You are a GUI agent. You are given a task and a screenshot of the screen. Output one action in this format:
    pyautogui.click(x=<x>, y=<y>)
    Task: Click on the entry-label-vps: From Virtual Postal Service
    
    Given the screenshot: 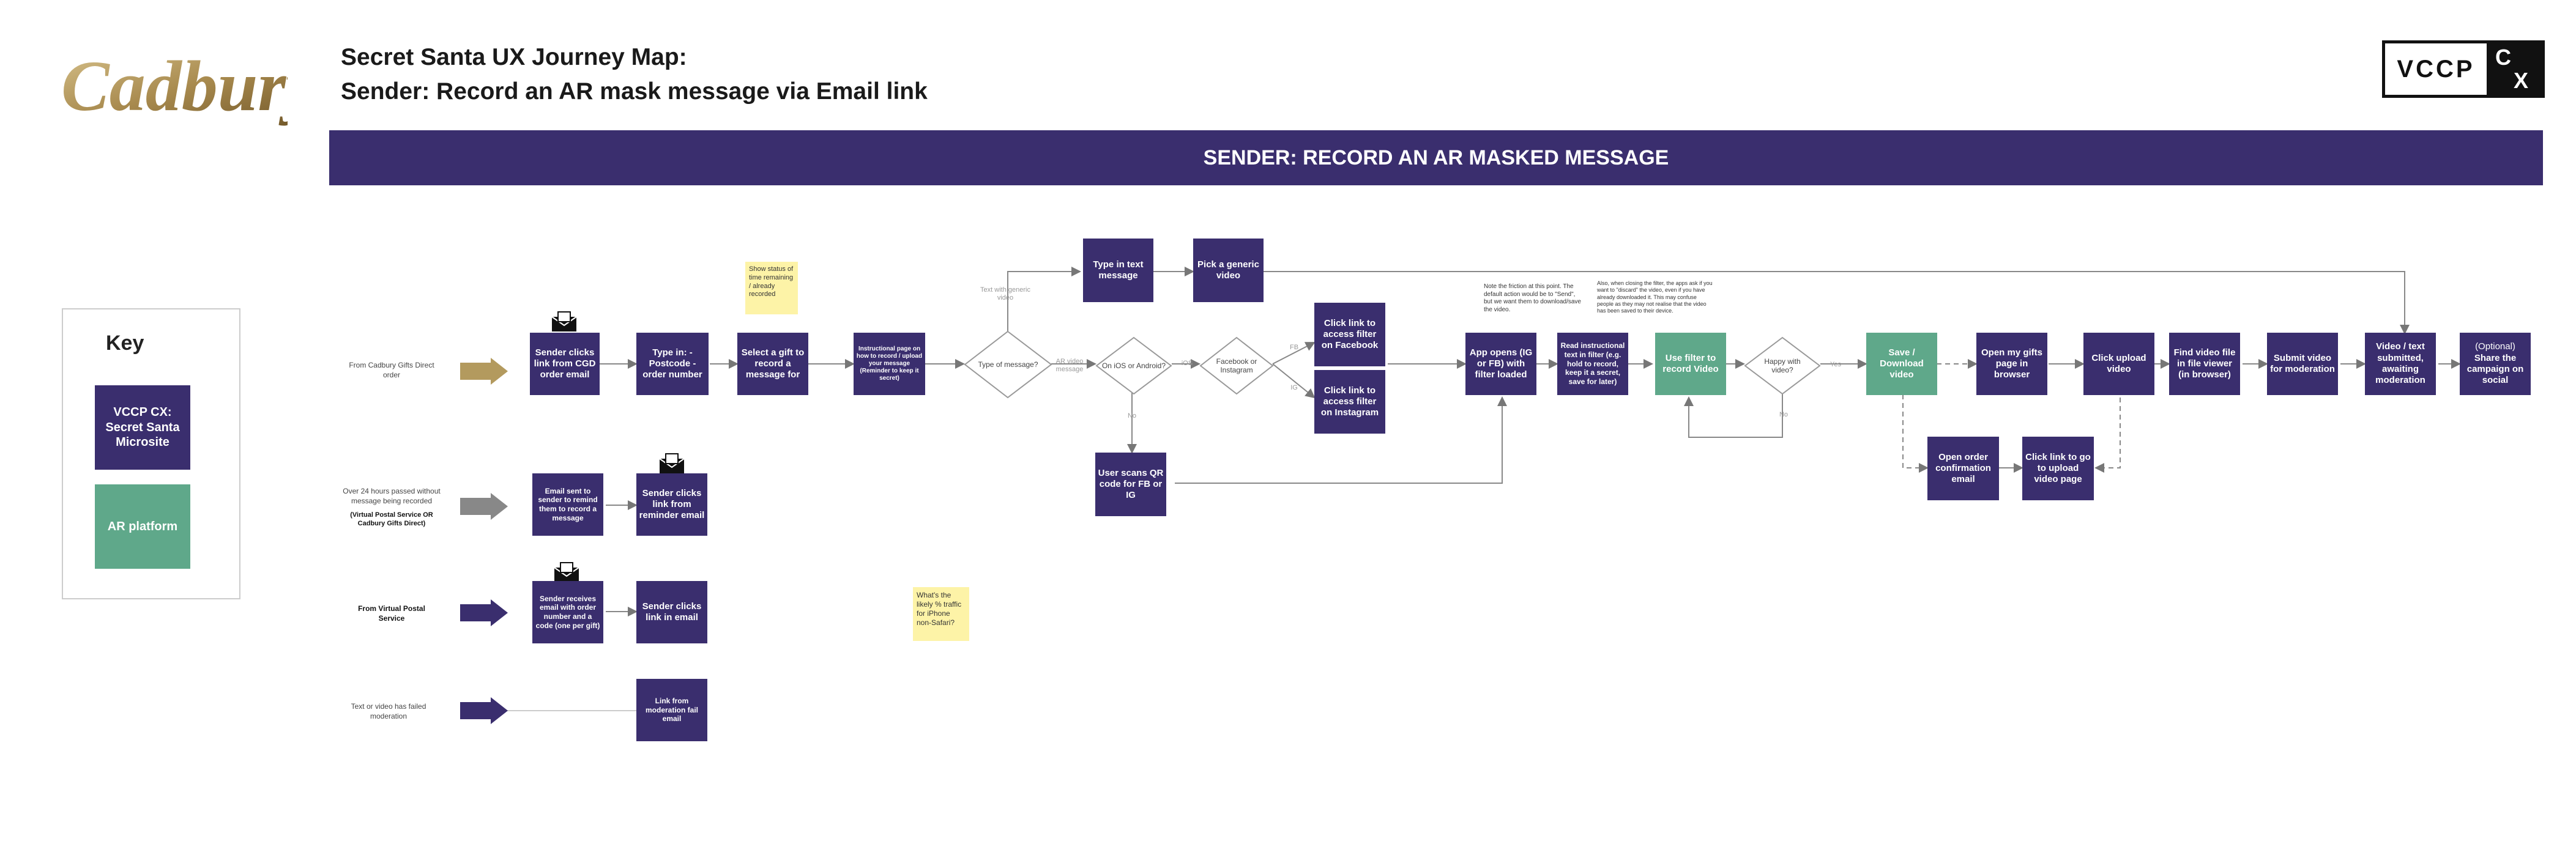 What is the action you would take?
    pyautogui.click(x=391, y=613)
    